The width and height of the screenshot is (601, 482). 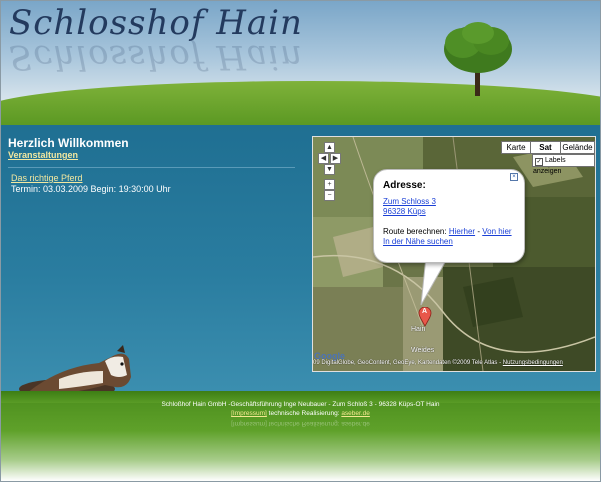 I want to click on map-type-gelaende: Gelände, so click(x=577, y=147).